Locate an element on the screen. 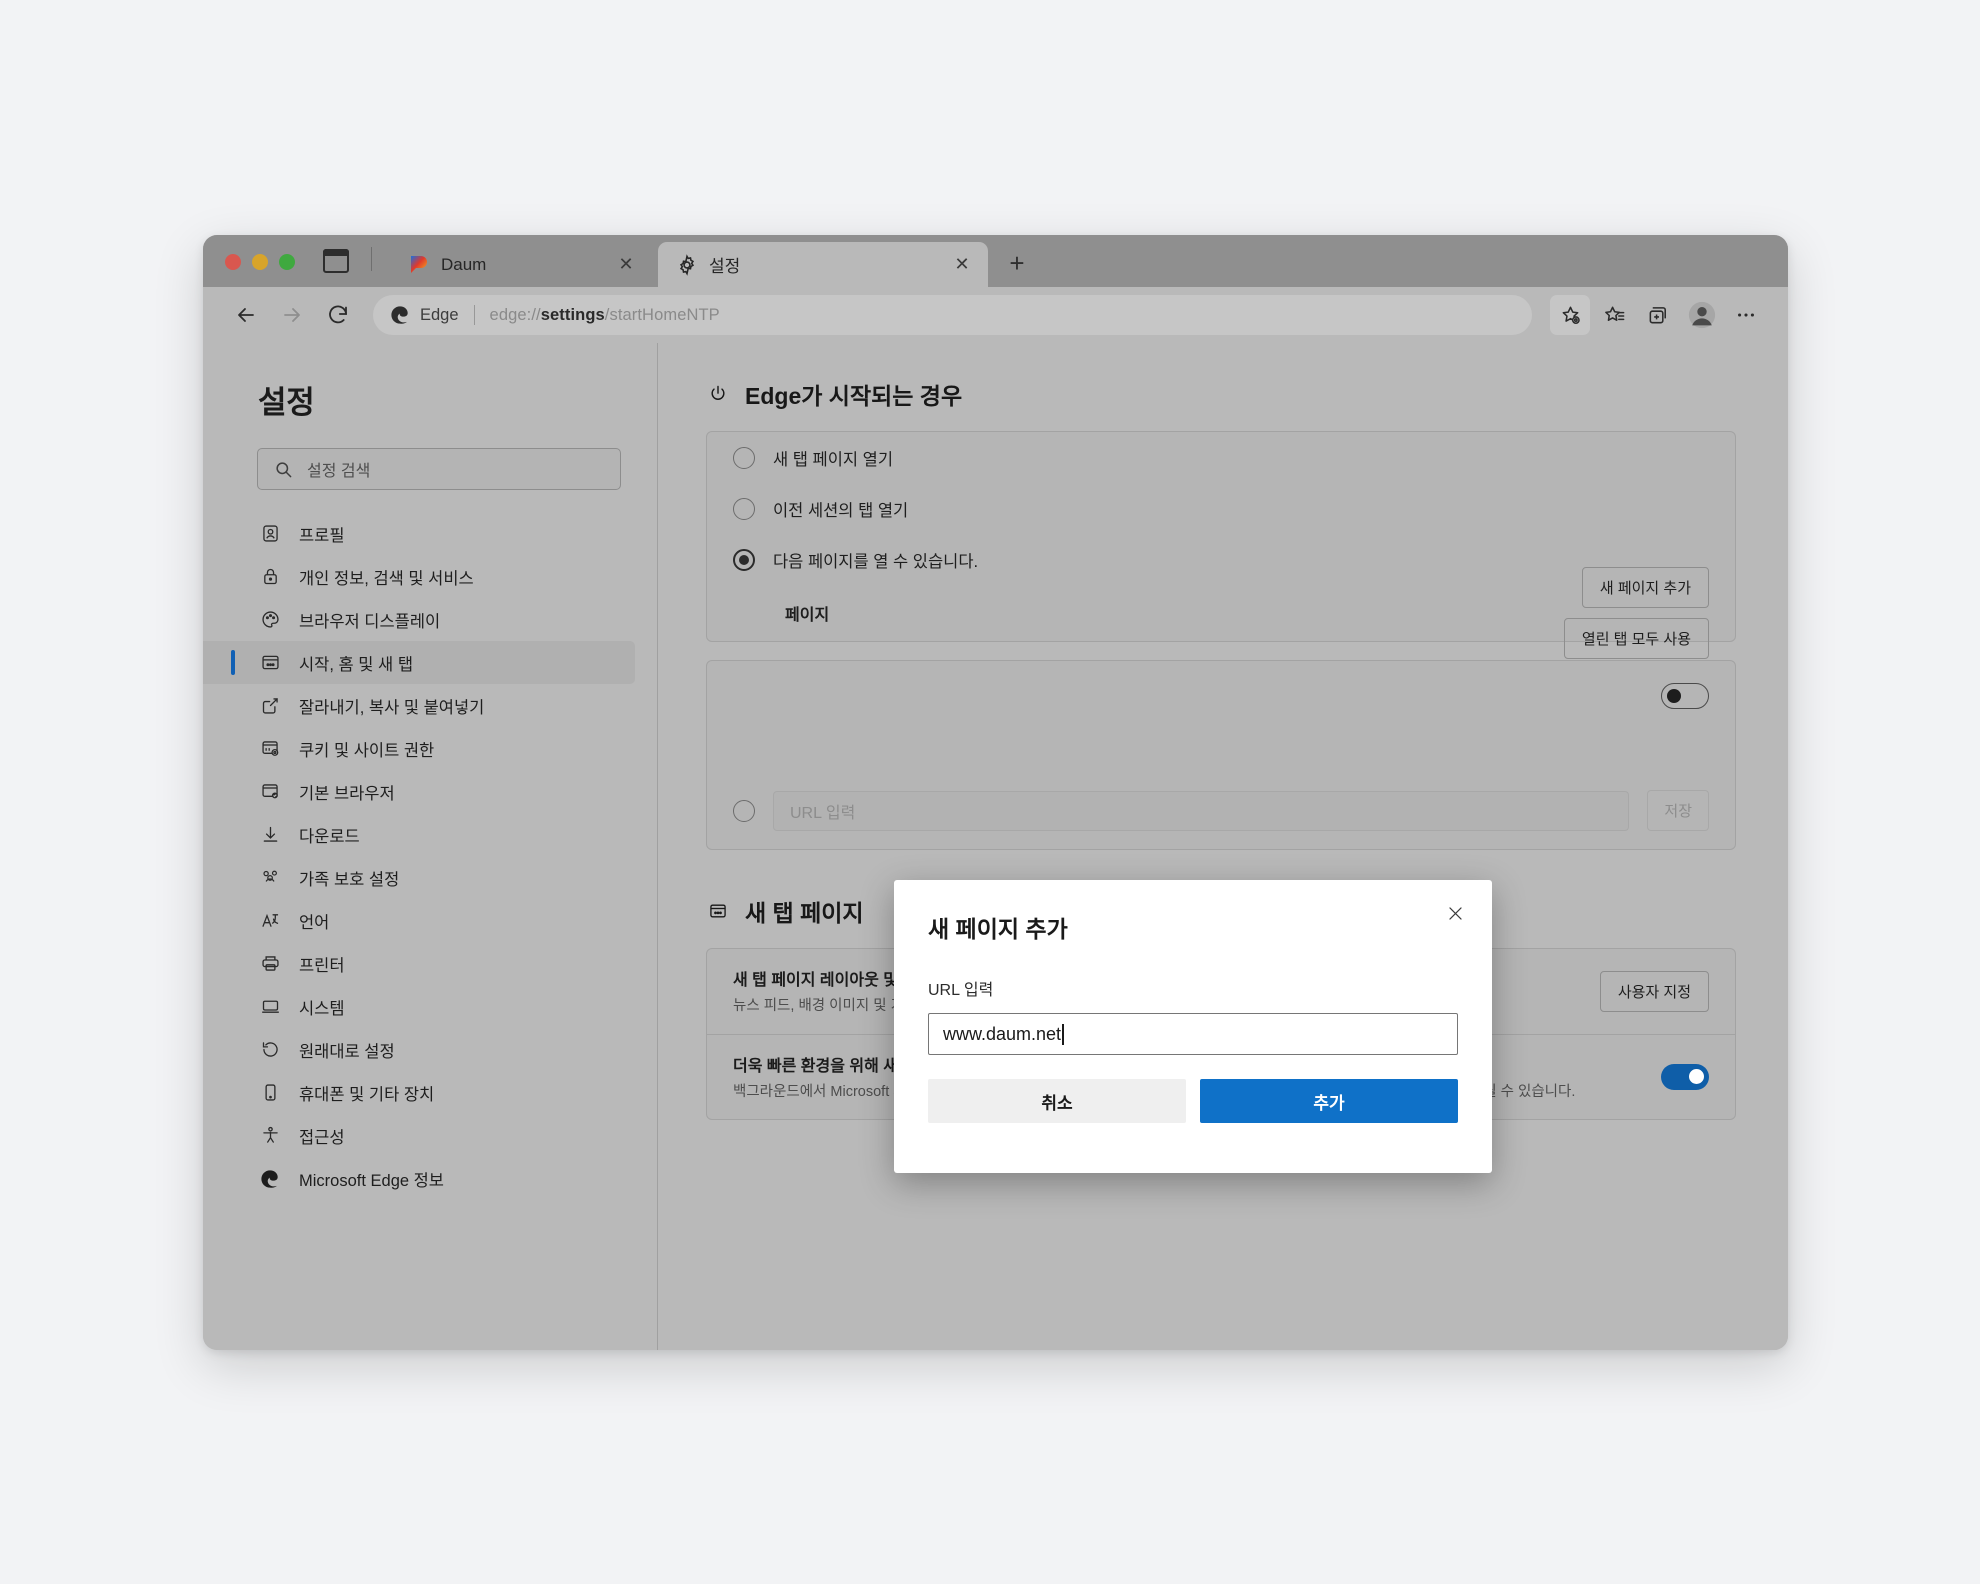 Image resolution: width=1980 pixels, height=1584 pixels. tab-title: Daum is located at coordinates (464, 264).